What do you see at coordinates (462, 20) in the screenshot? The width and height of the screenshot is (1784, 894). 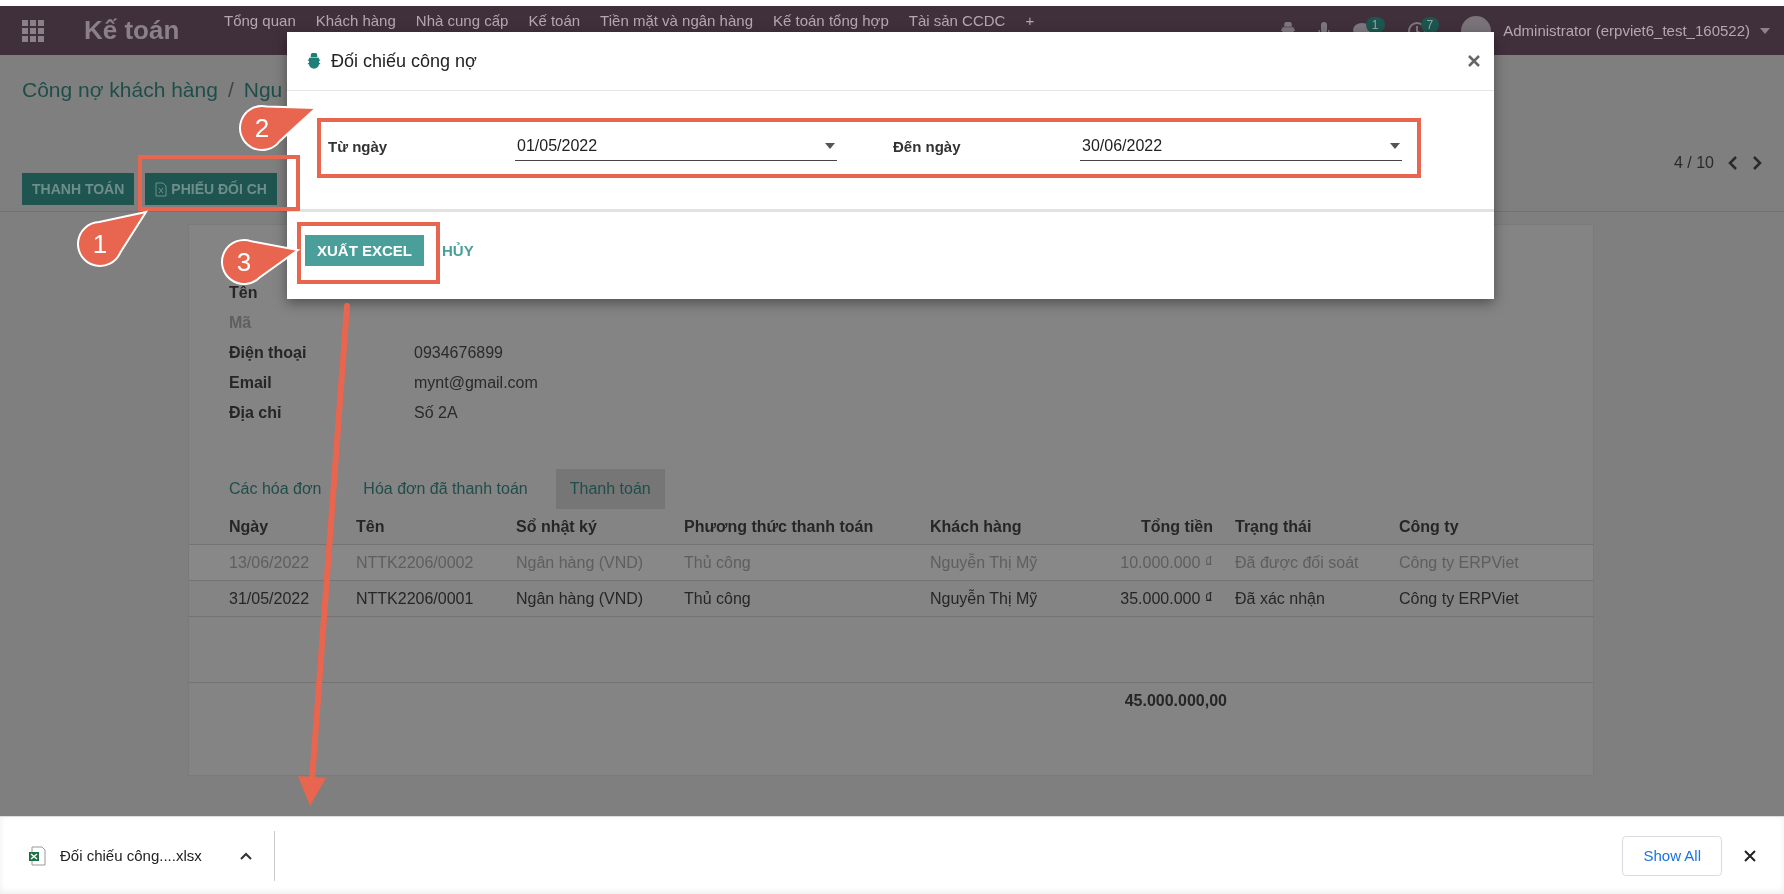 I see `menu-item: Nhà cung cấp` at bounding box center [462, 20].